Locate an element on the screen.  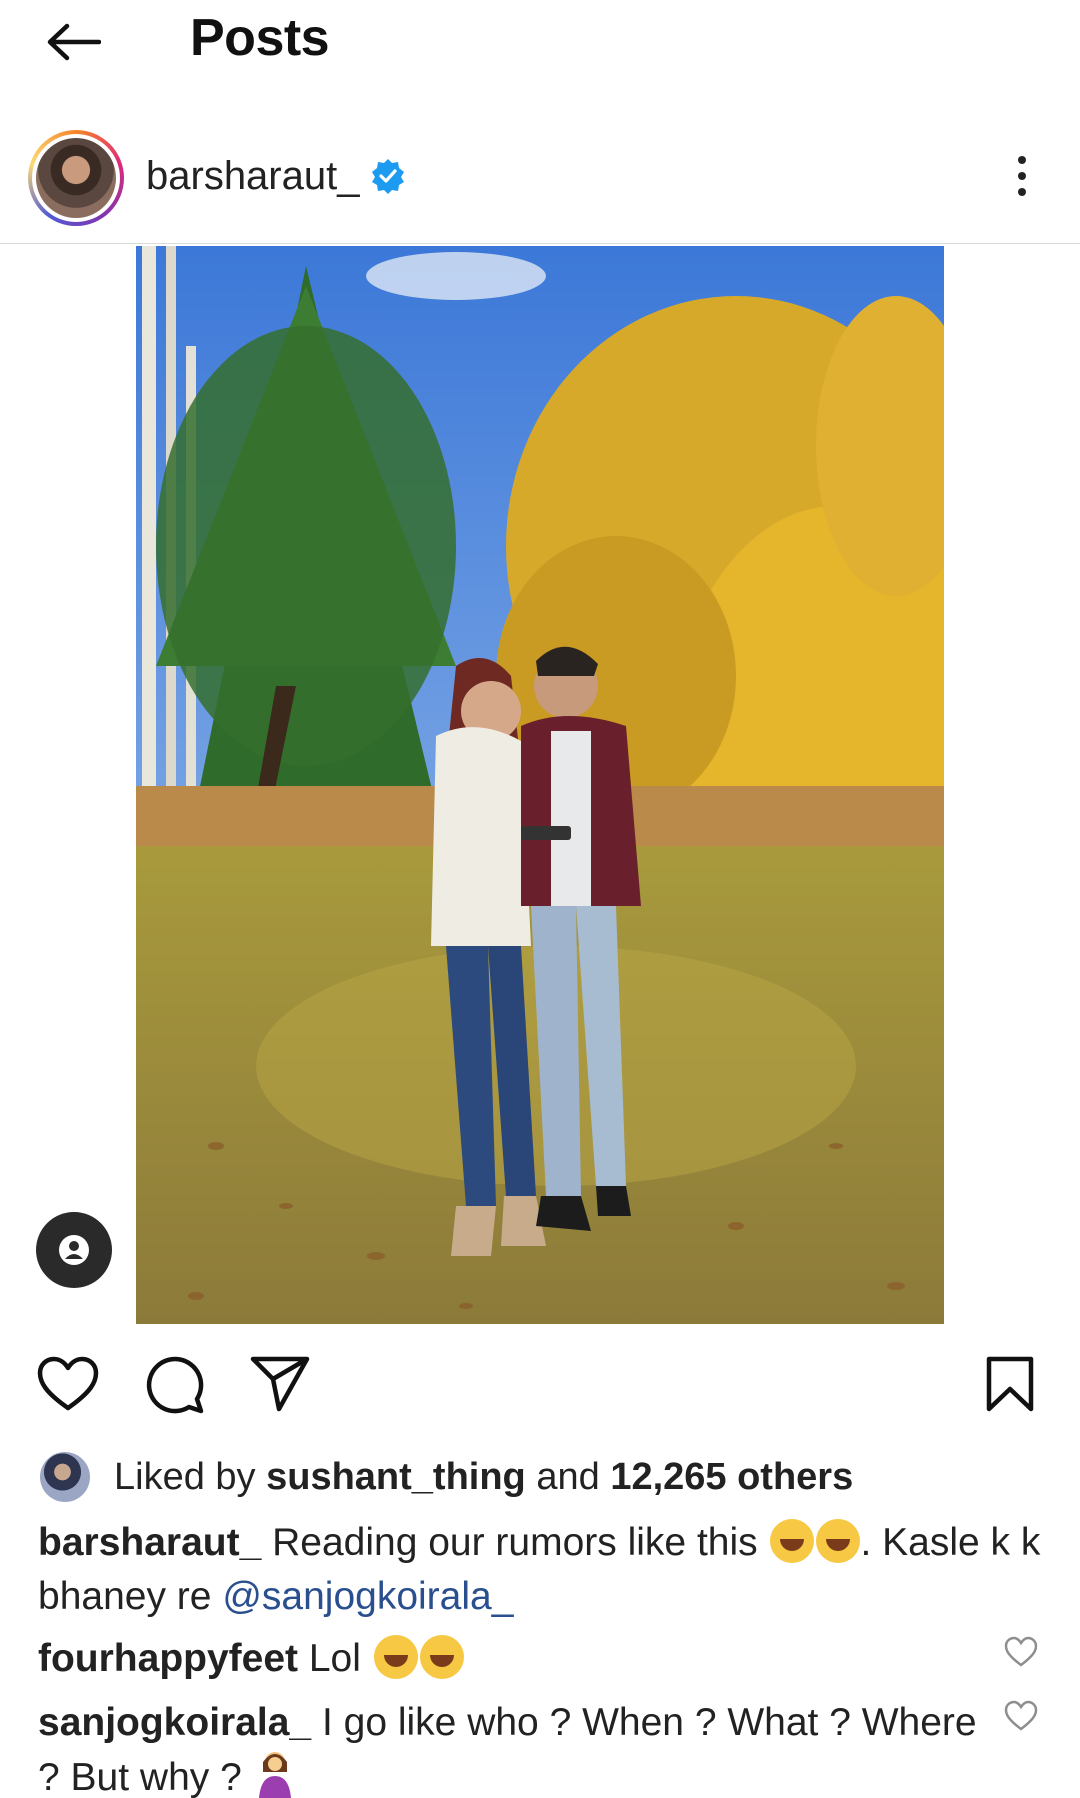
share-button is located at coordinates (280, 1384).